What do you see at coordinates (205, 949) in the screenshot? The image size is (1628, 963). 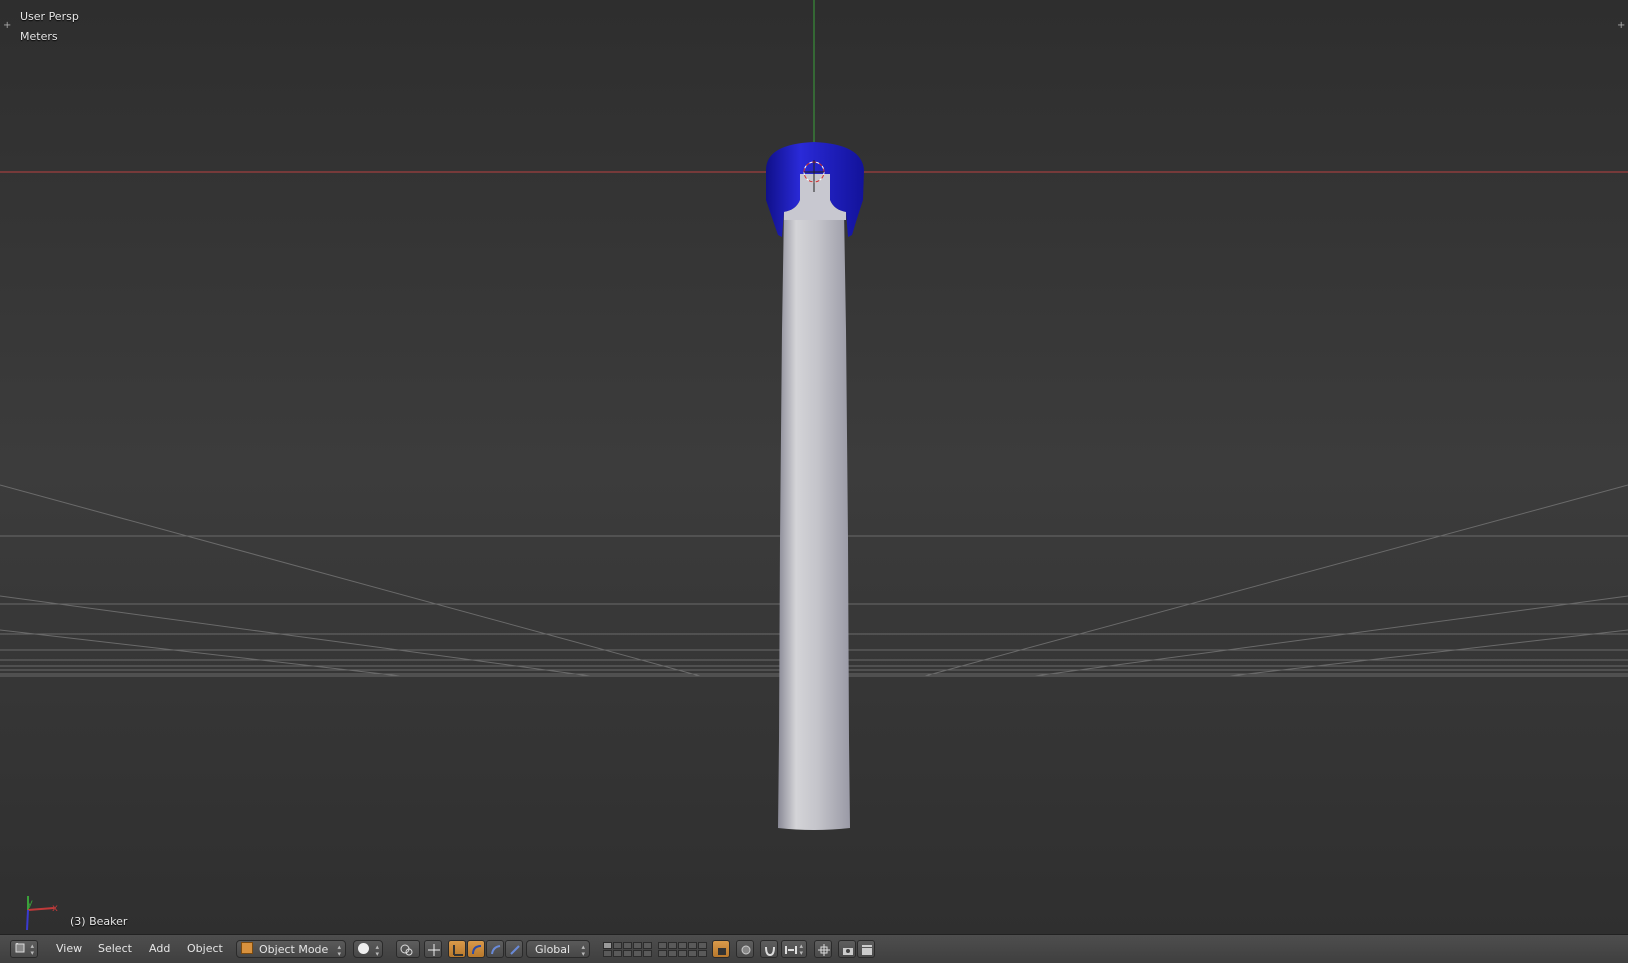 I see `menu-object: Object` at bounding box center [205, 949].